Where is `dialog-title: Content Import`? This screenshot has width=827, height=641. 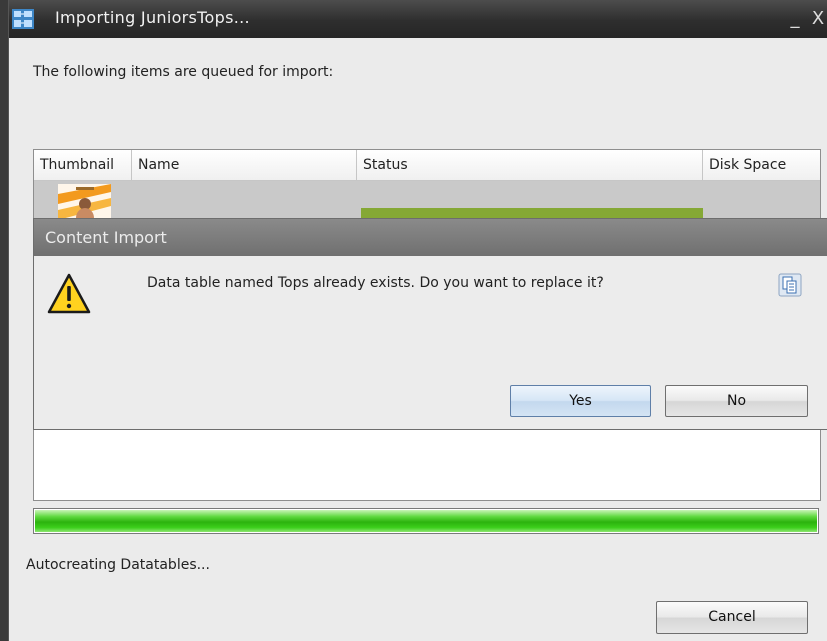 dialog-title: Content Import is located at coordinates (106, 237).